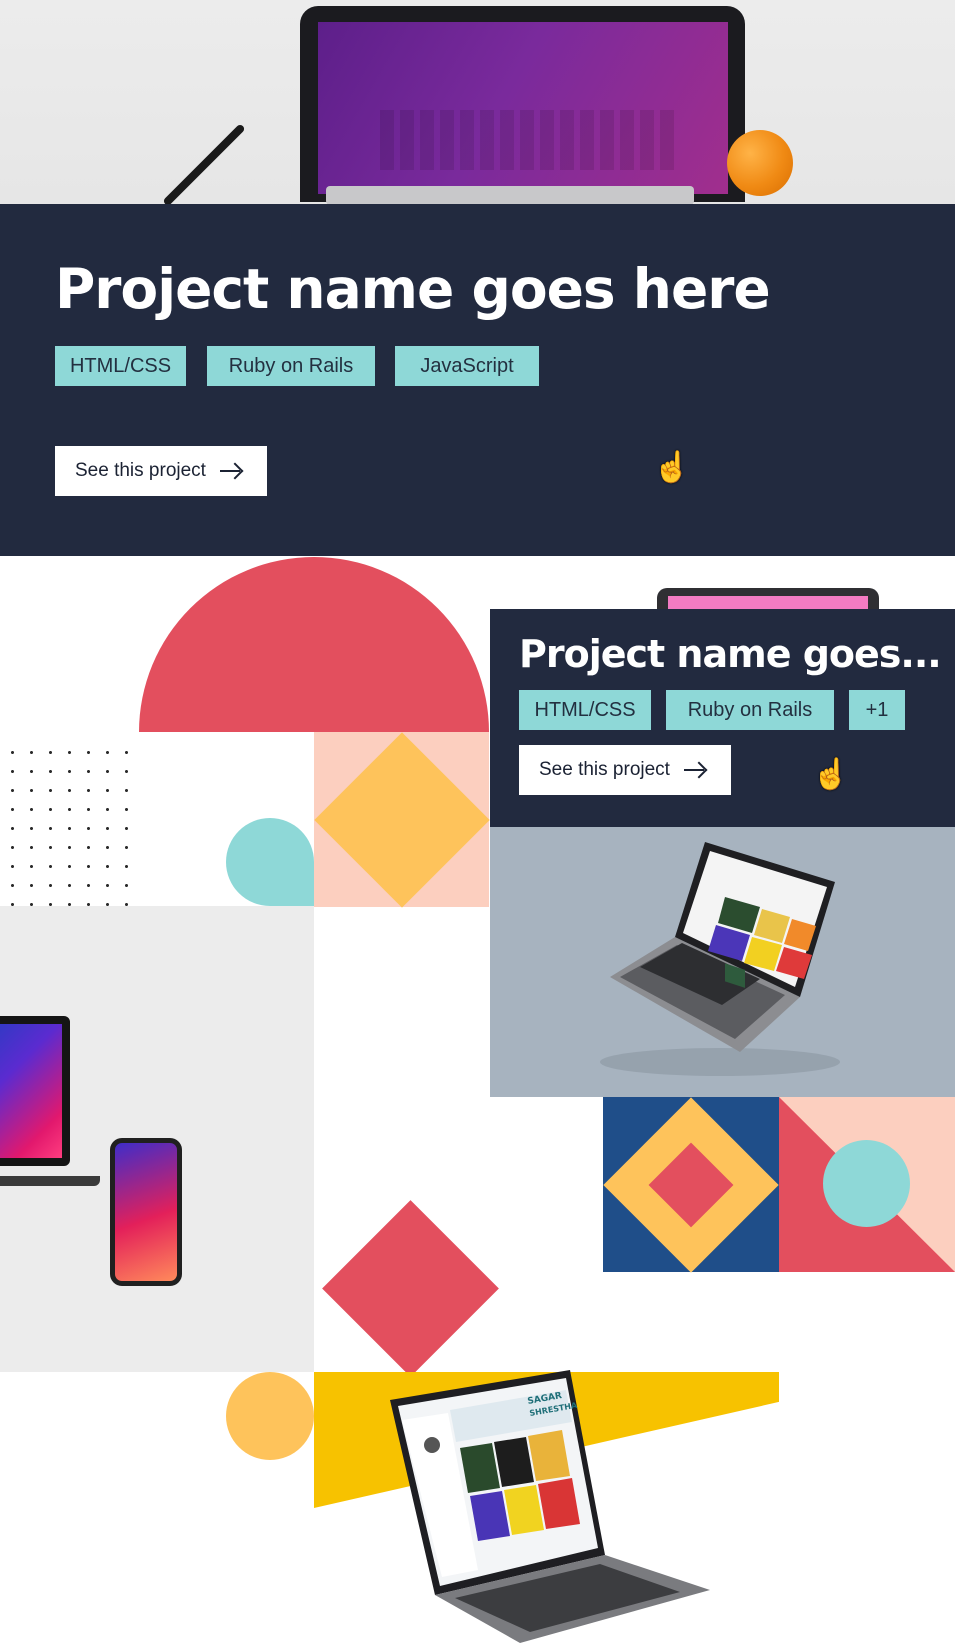 This screenshot has height=1643, width=955. I want to click on project-title: Project name goes here, so click(413, 289).